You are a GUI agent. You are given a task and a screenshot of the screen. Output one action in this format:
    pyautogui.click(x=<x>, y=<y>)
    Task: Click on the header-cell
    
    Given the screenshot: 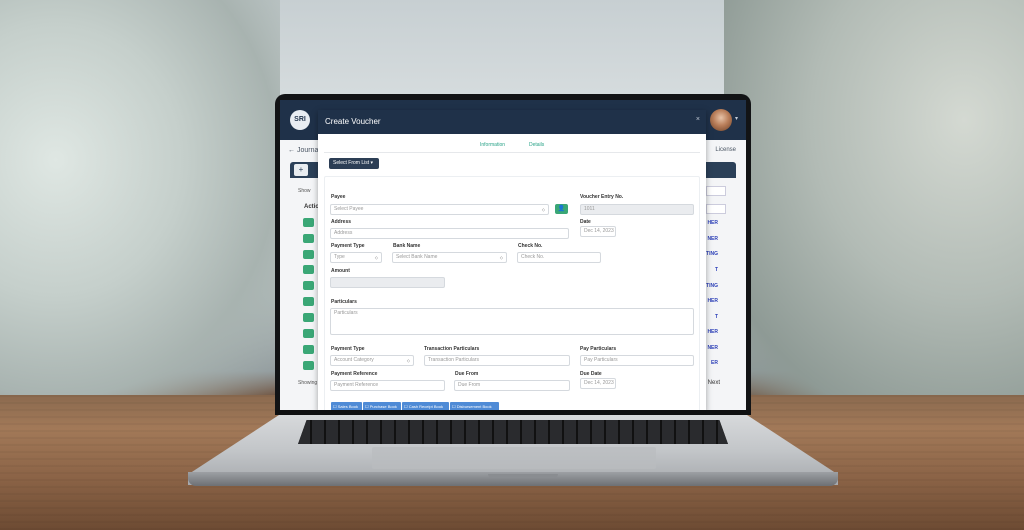 What is the action you would take?
    pyautogui.click(x=716, y=209)
    